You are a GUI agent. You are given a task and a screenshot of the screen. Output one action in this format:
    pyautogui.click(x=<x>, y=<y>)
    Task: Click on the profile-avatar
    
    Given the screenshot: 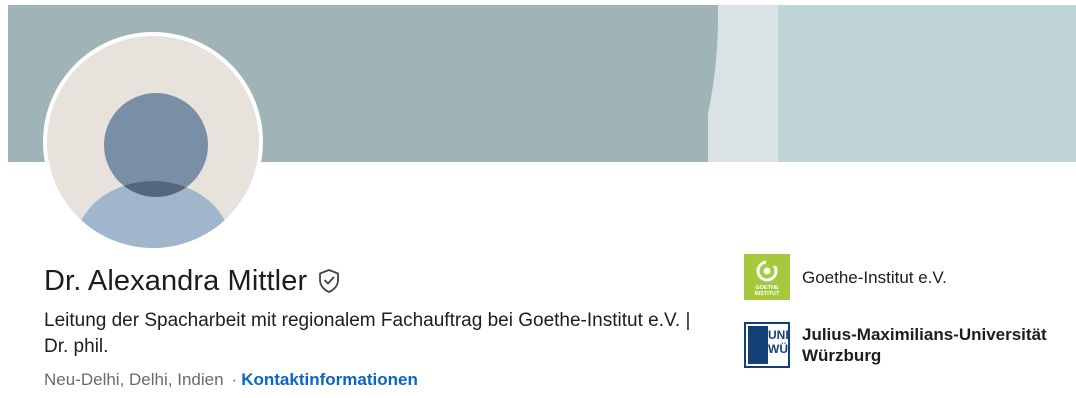 What is the action you would take?
    pyautogui.click(x=153, y=142)
    